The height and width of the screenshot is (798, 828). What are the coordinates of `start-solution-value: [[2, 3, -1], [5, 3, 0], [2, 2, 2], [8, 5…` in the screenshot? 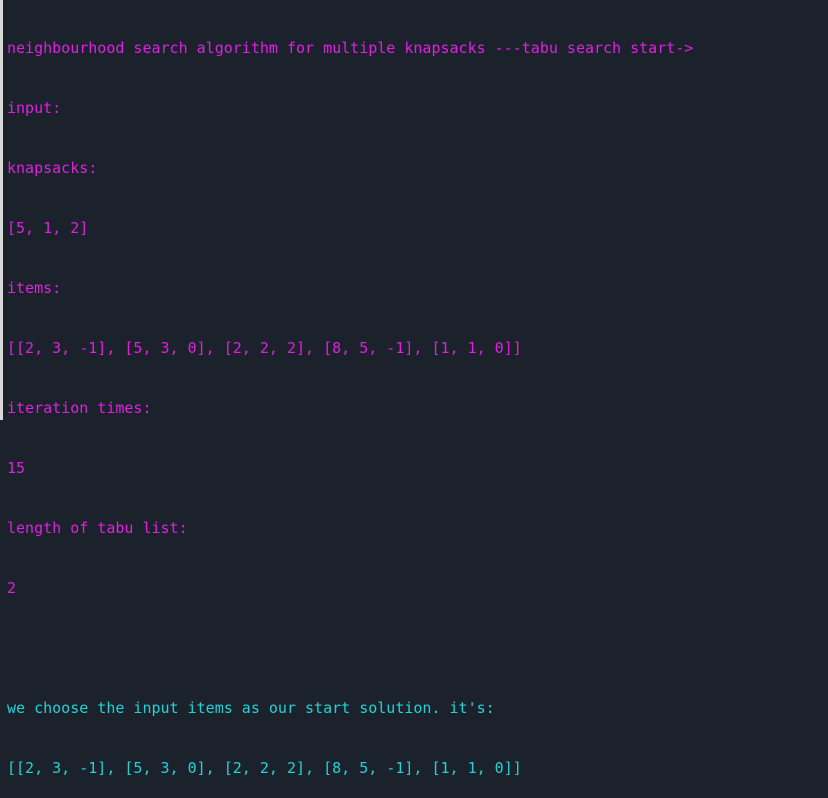 It's located at (264, 768).